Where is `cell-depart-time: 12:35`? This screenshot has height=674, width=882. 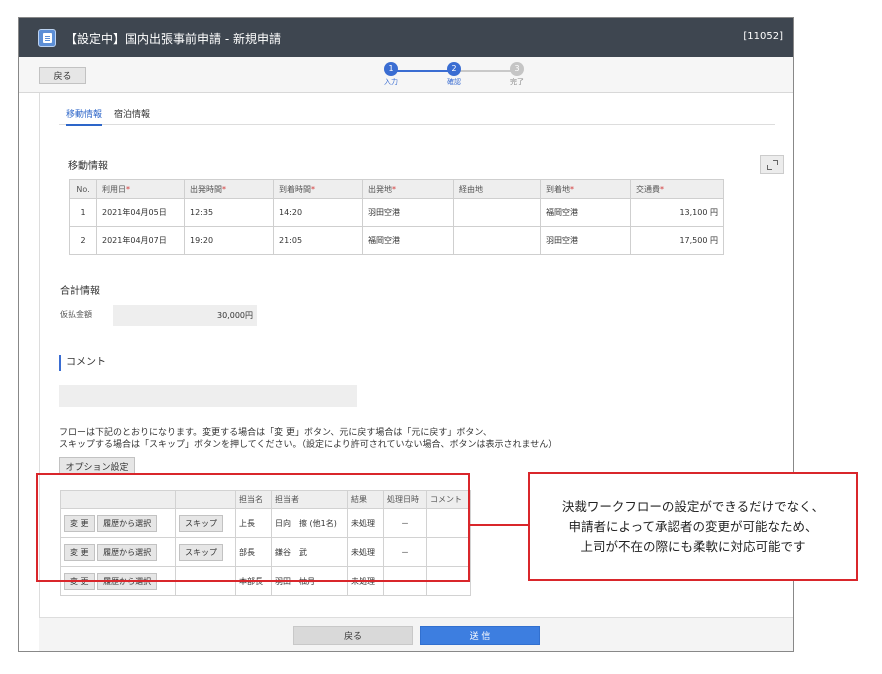
cell-depart-time: 12:35 is located at coordinates (229, 212).